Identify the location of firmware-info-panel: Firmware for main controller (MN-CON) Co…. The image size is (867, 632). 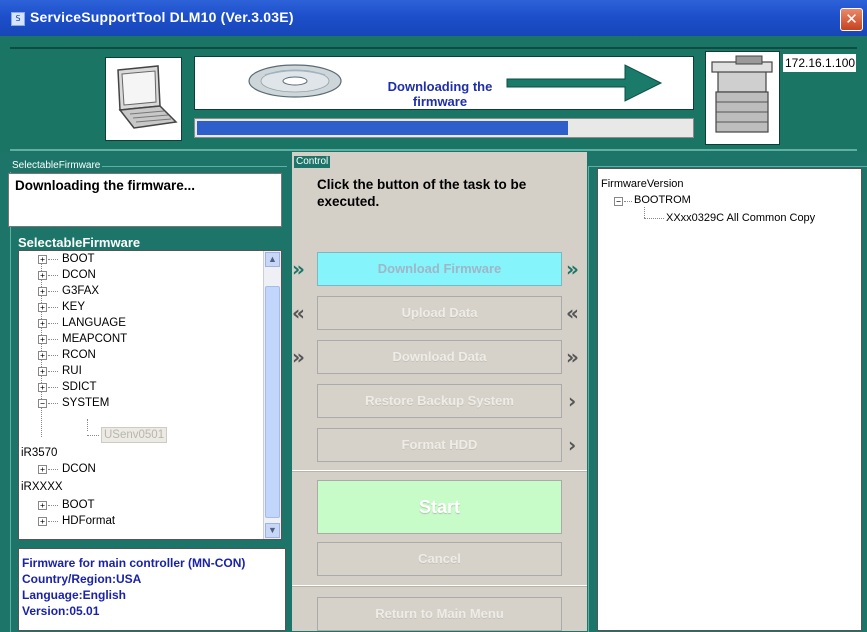
(152, 589).